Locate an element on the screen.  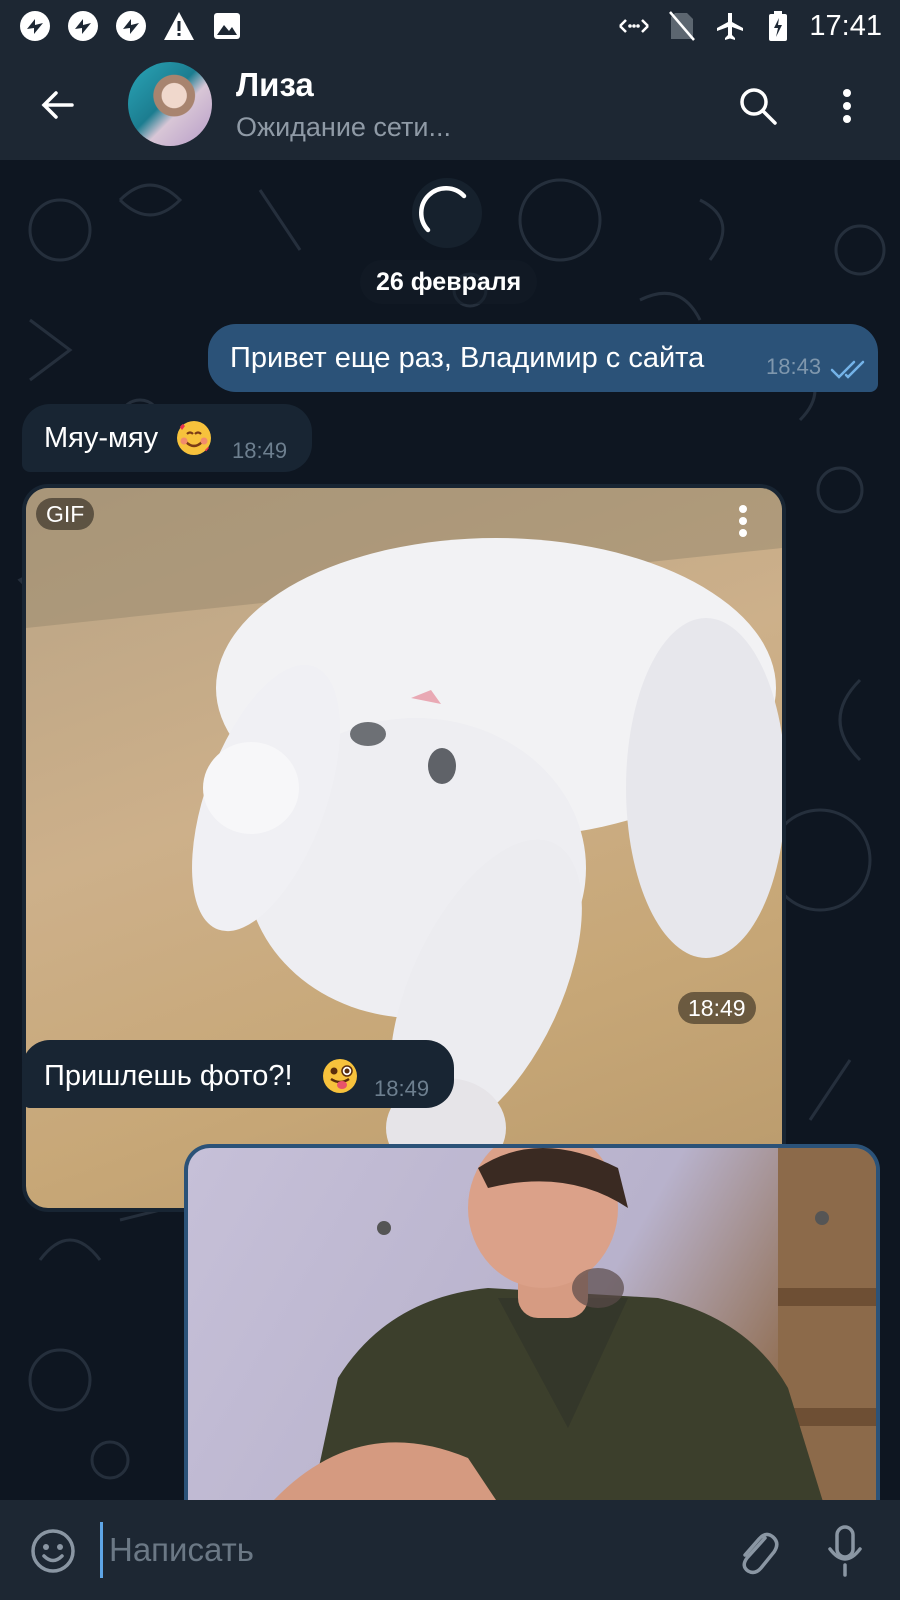
outgoing-message: Привет еще раз, Владимир с сайта 18:43 is located at coordinates (543, 358).